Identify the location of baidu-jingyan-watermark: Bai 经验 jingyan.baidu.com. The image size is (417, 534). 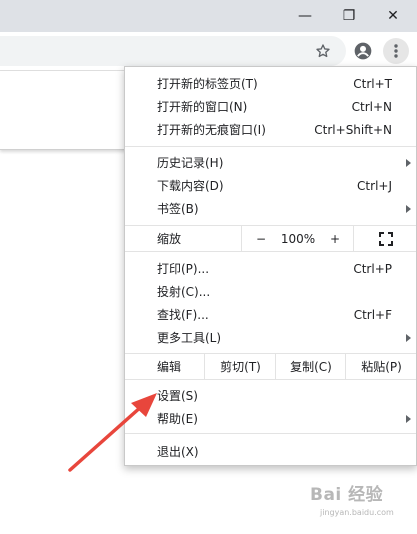
(355, 501).